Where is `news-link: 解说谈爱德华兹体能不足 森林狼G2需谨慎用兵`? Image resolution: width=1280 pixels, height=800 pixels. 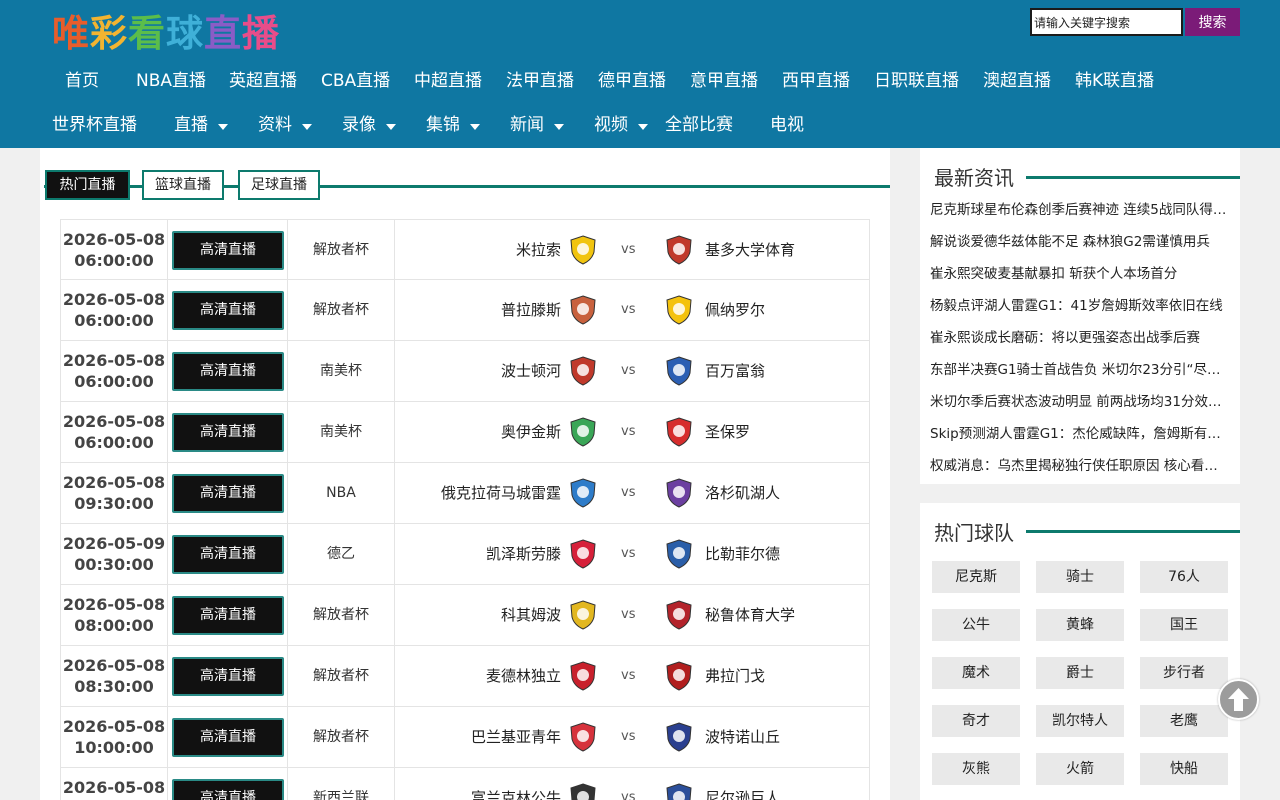 news-link: 解说谈爱德华兹体能不足 森林狼G2需谨慎用兵 is located at coordinates (1080, 242).